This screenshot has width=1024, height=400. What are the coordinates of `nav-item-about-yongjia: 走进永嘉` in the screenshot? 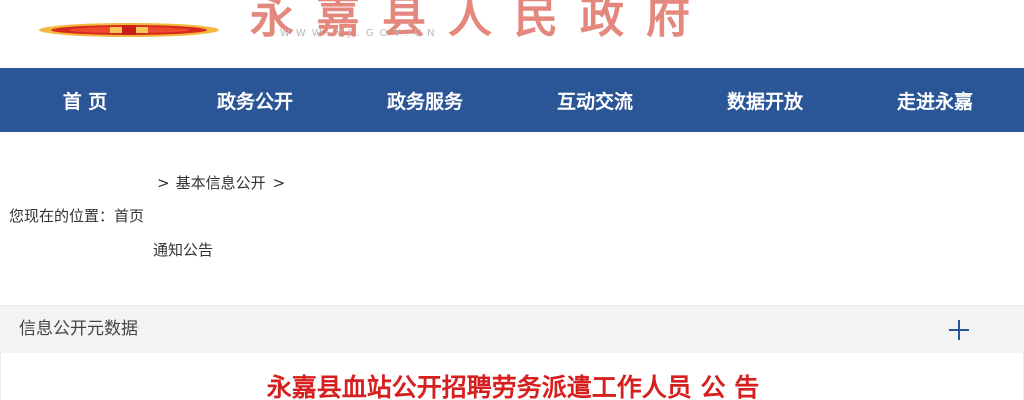 It's located at (935, 100).